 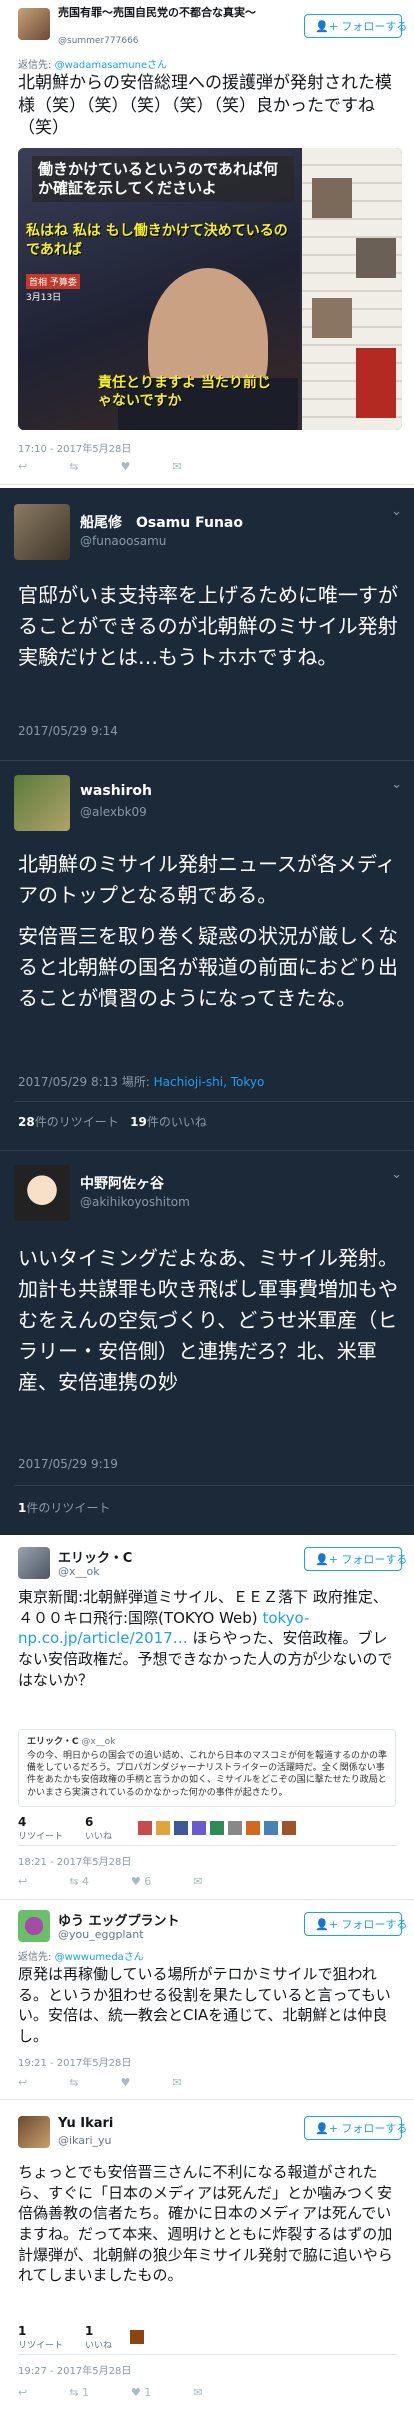 What do you see at coordinates (85, 1881) in the screenshot?
I see `retweet-action-count: 4` at bounding box center [85, 1881].